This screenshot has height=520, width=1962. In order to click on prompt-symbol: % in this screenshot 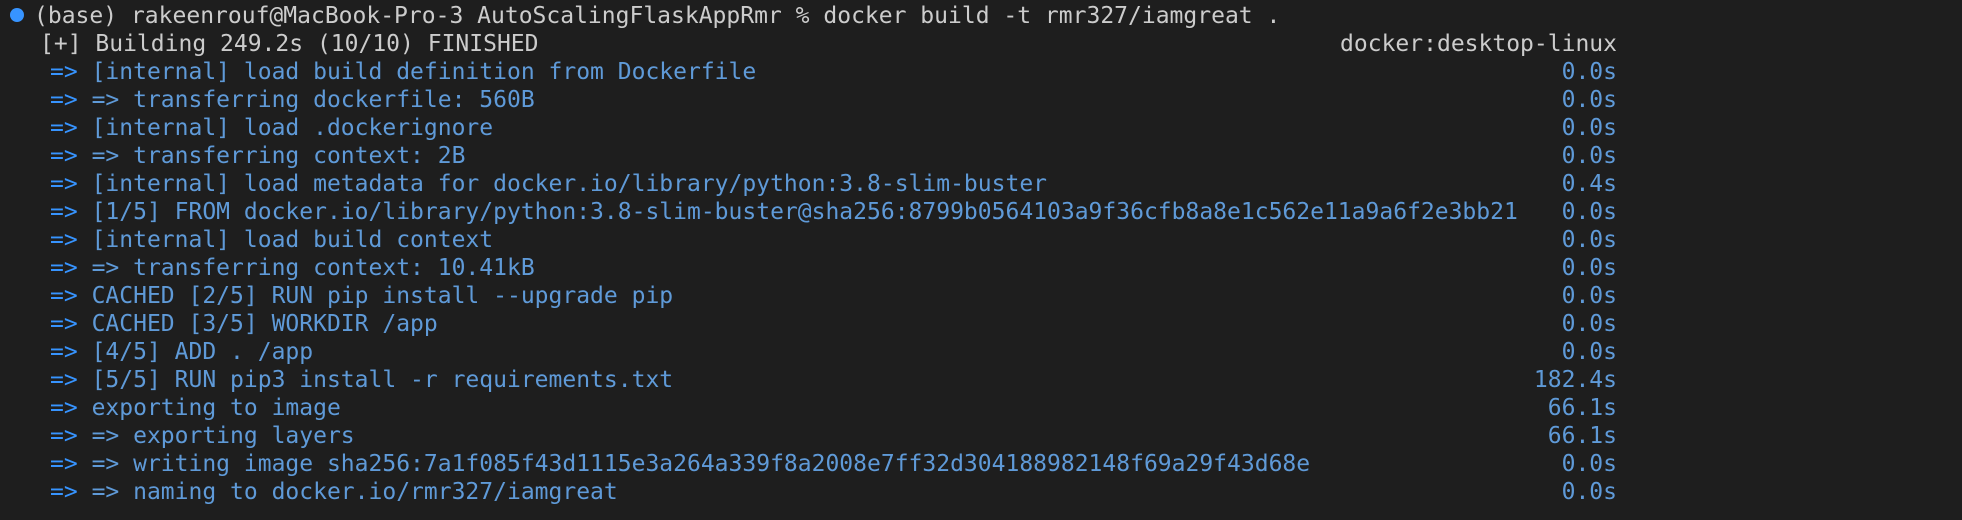, I will do `click(802, 16)`.